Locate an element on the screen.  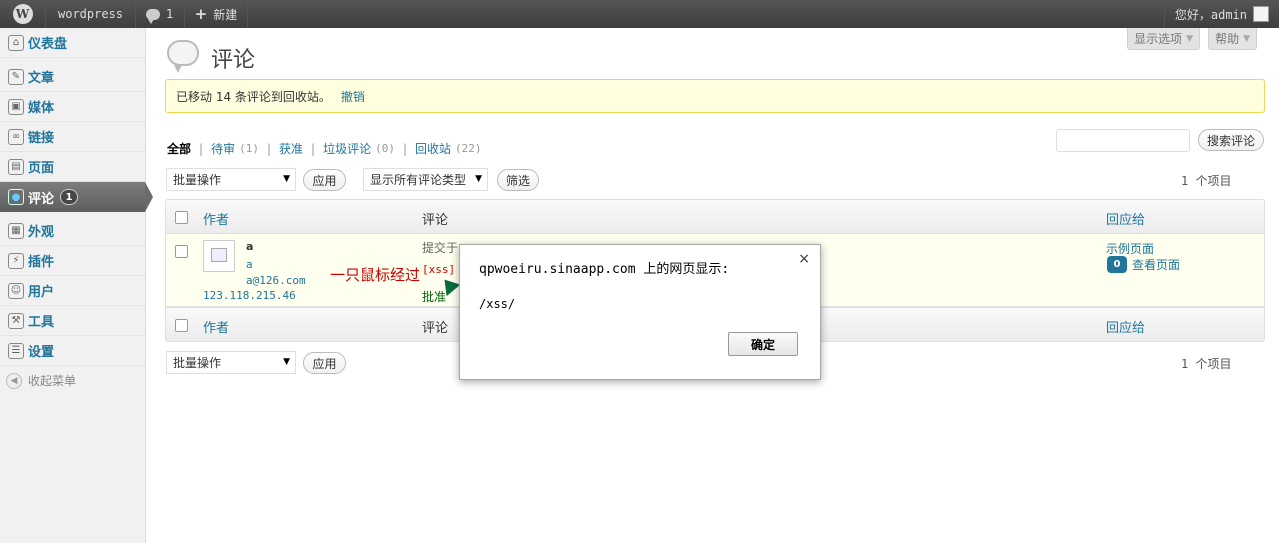
sidebar-item-label: 外观 is located at coordinates (41, 232).